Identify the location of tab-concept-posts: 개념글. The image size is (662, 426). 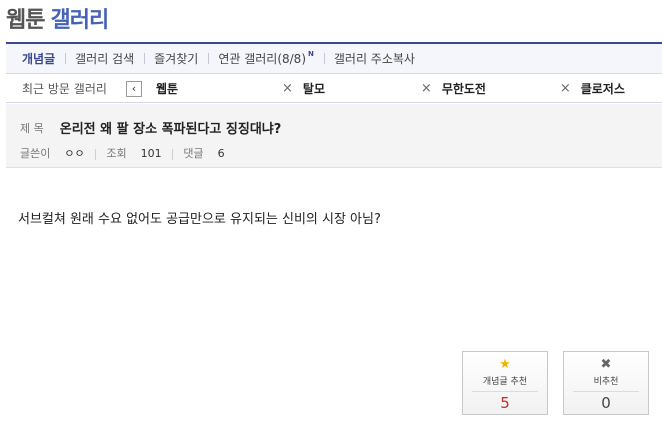
(42, 58).